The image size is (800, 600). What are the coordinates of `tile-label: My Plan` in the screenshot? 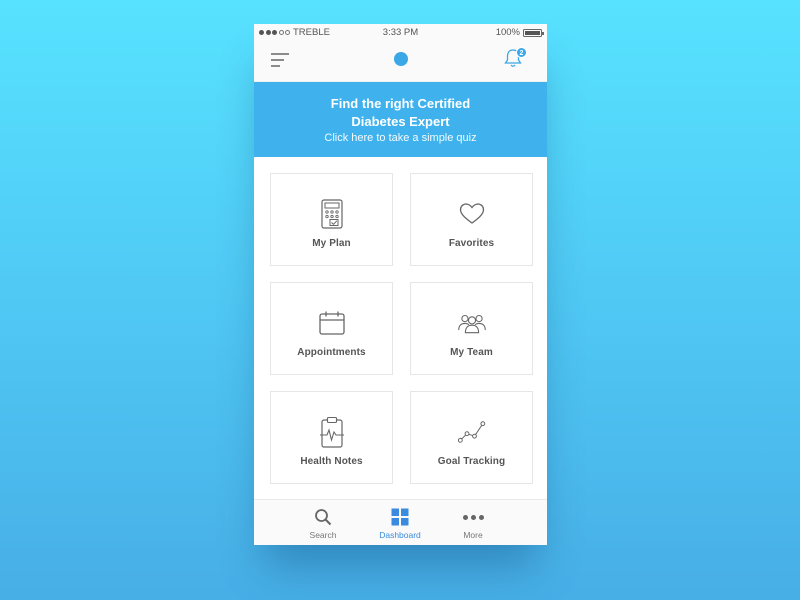 It's located at (331, 243).